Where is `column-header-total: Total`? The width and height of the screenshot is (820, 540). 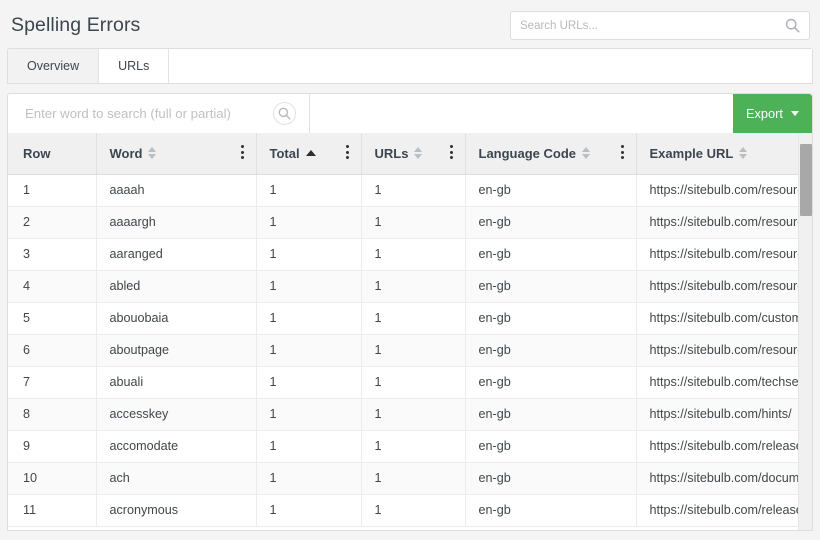 column-header-total: Total is located at coordinates (309, 154).